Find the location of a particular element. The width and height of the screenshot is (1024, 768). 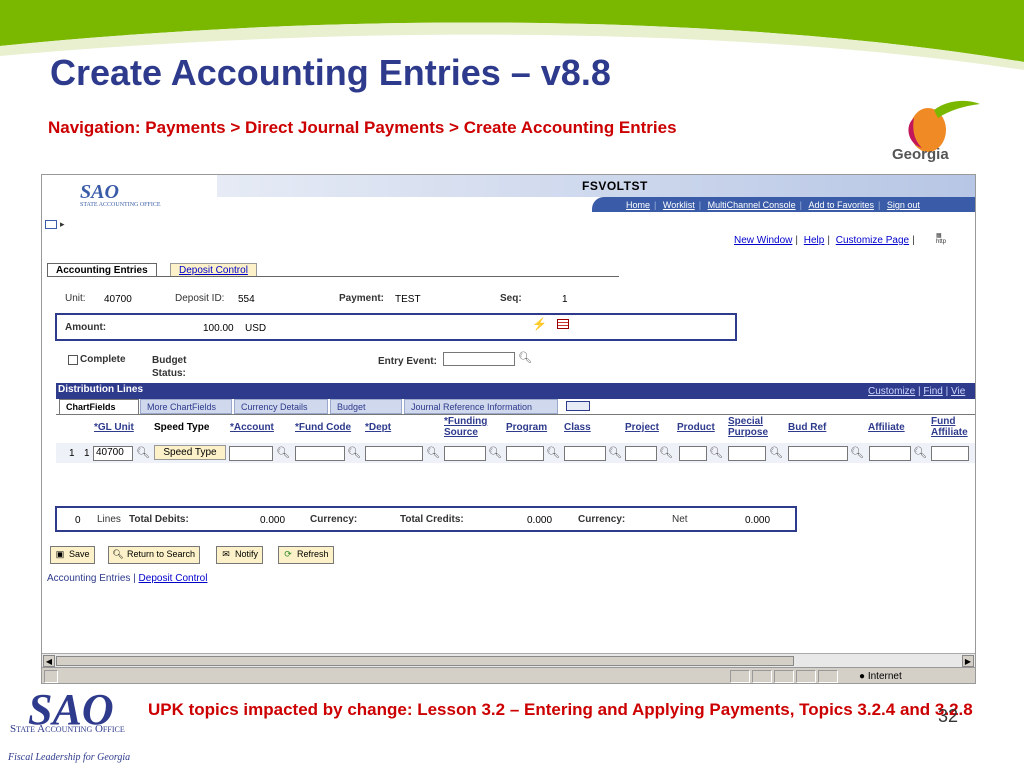

notify-icon: ✉ is located at coordinates (226, 554).